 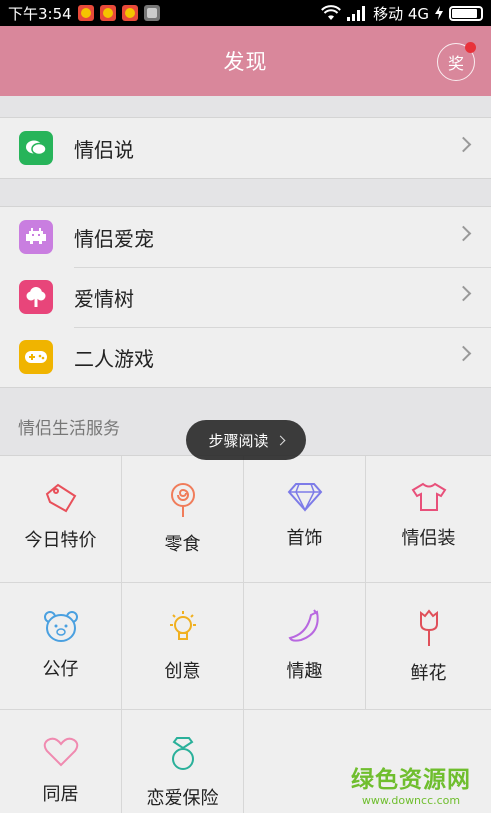 I want to click on service-item-label: 同居, so click(x=60, y=794).